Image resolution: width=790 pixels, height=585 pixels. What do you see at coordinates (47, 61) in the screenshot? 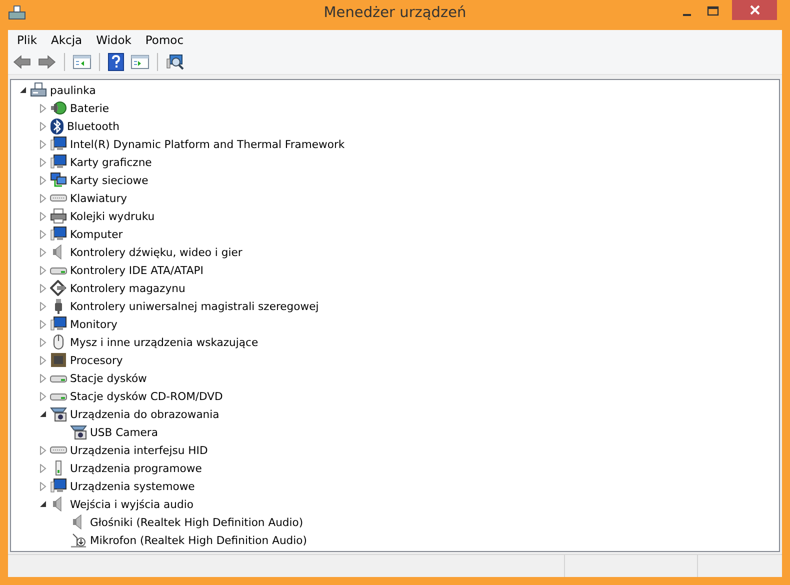
I see `right-arrow-icon` at bounding box center [47, 61].